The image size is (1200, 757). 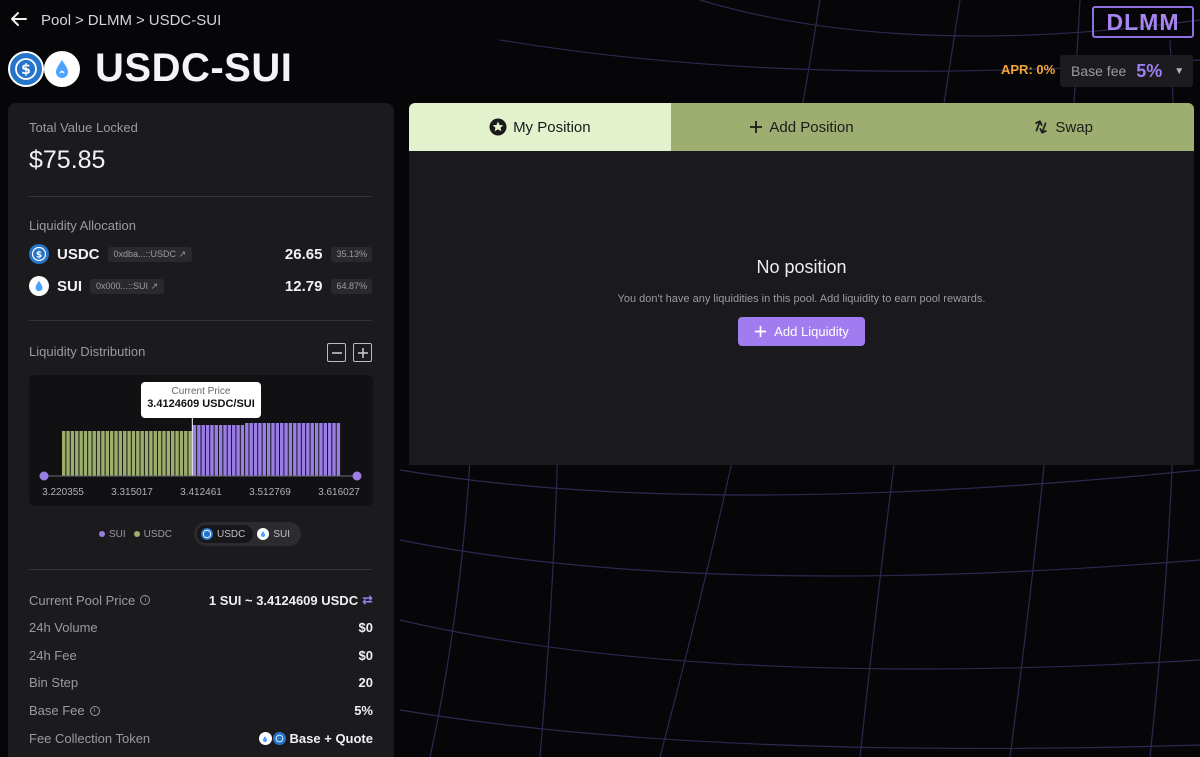 What do you see at coordinates (283, 600) in the screenshot?
I see `stat-value: 1 SUI ~ 3.4124609 USDC` at bounding box center [283, 600].